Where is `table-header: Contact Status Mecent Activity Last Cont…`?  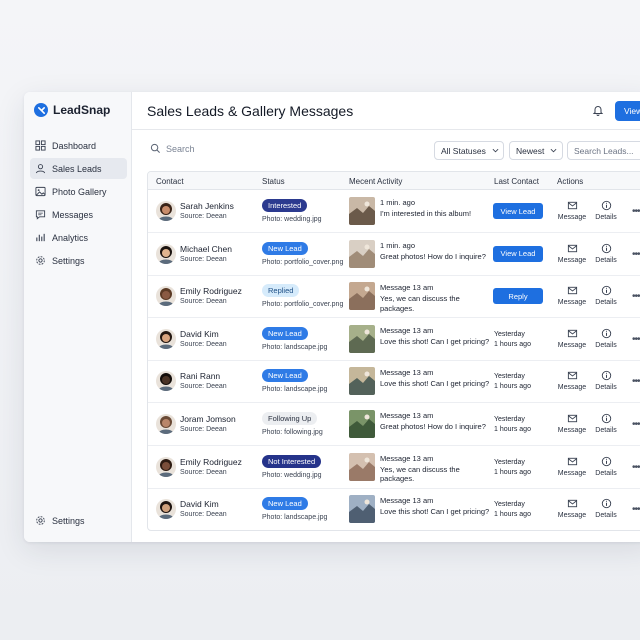 table-header: Contact Status Mecent Activity Last Cont… is located at coordinates (394, 181).